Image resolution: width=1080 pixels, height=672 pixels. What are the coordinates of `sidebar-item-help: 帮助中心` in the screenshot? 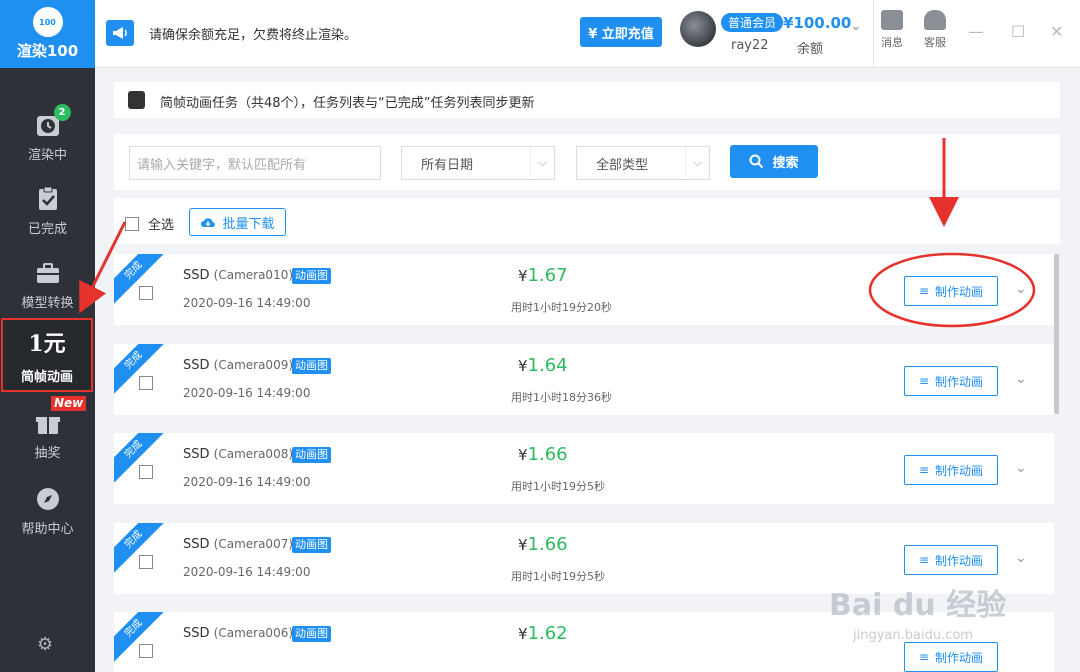 It's located at (47, 511).